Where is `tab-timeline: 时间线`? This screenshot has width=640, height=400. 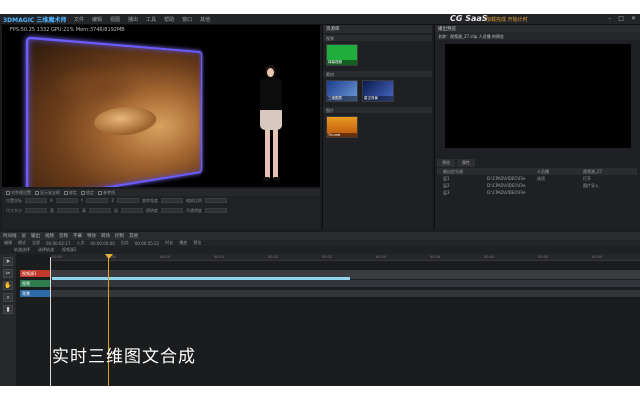 tab-timeline: 时间线 is located at coordinates (10, 236).